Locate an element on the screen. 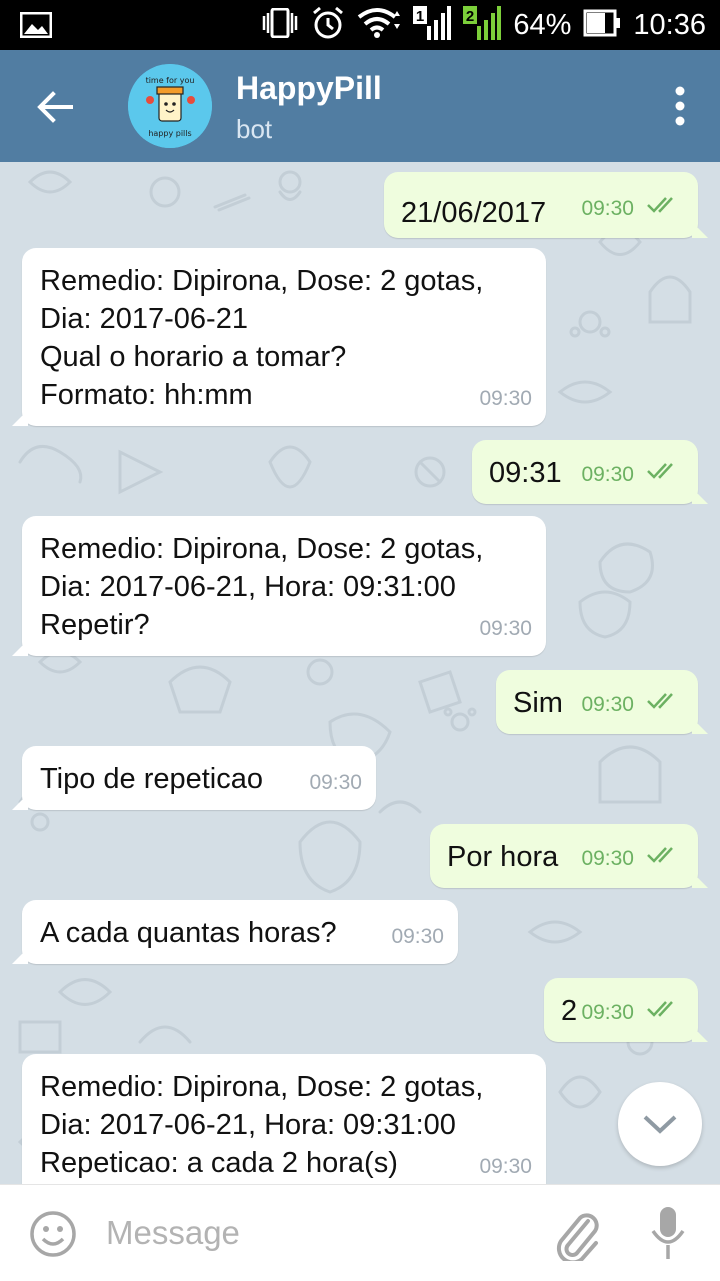  avatar-text-top: time for you is located at coordinates (170, 80).